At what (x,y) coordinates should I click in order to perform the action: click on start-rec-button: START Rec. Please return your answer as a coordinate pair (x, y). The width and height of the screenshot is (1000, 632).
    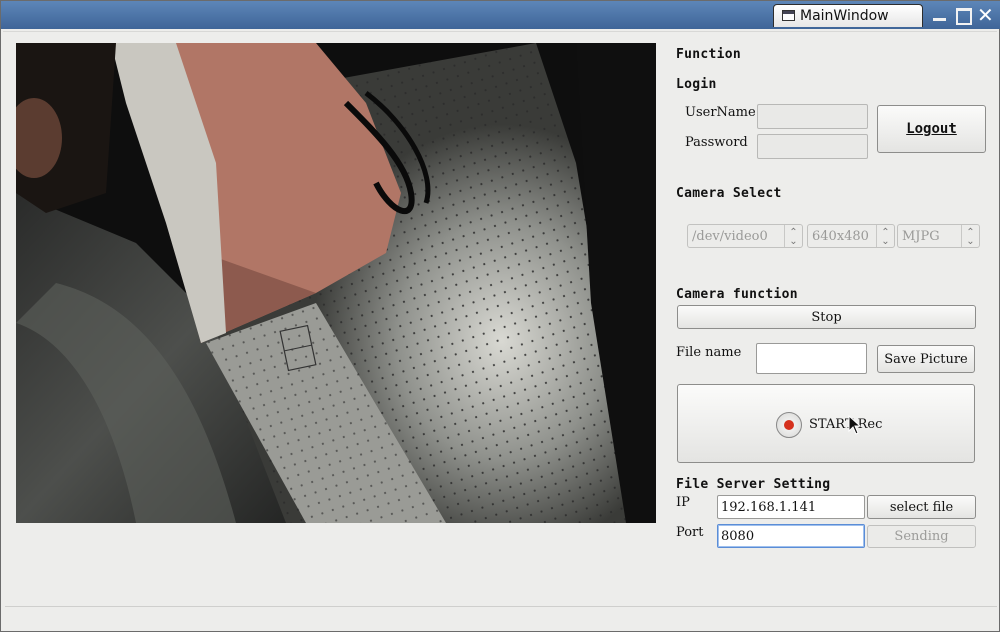
    Looking at the image, I should click on (826, 423).